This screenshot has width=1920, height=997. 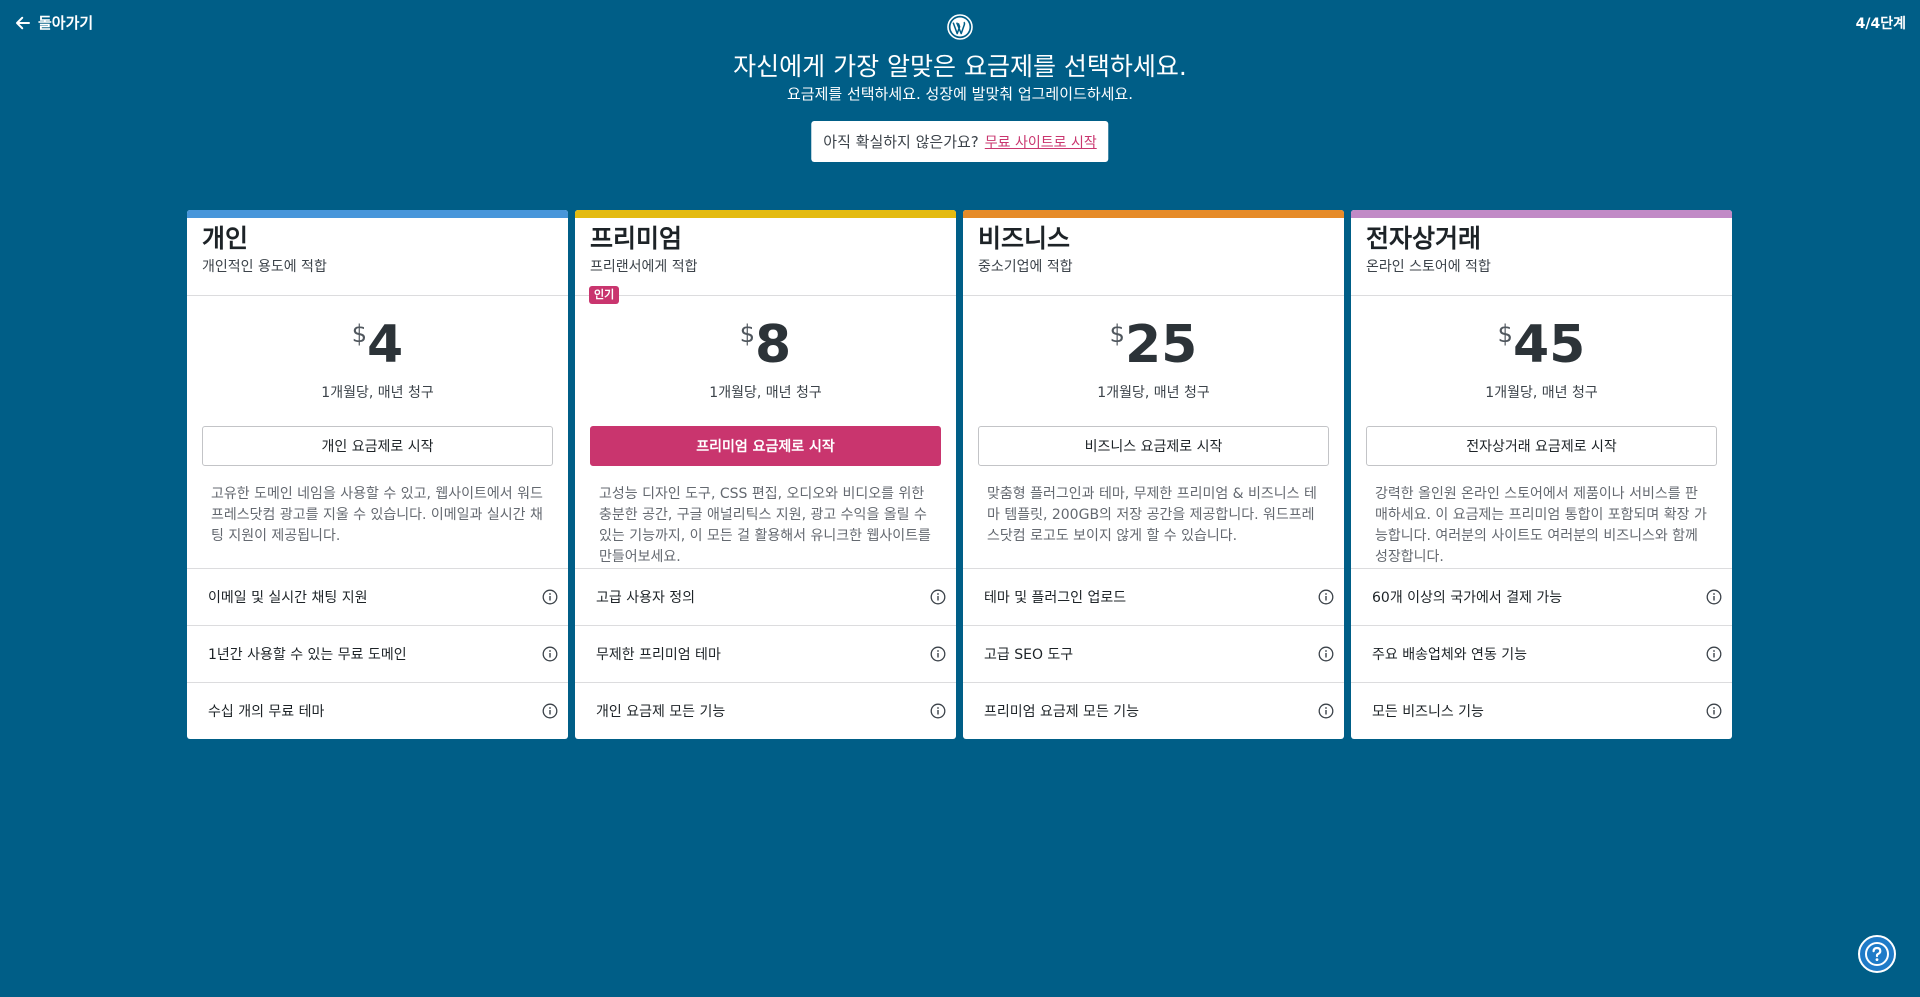 What do you see at coordinates (1153, 710) in the screenshot?
I see `feature-row: 프리미엄 요금제 모든 기능` at bounding box center [1153, 710].